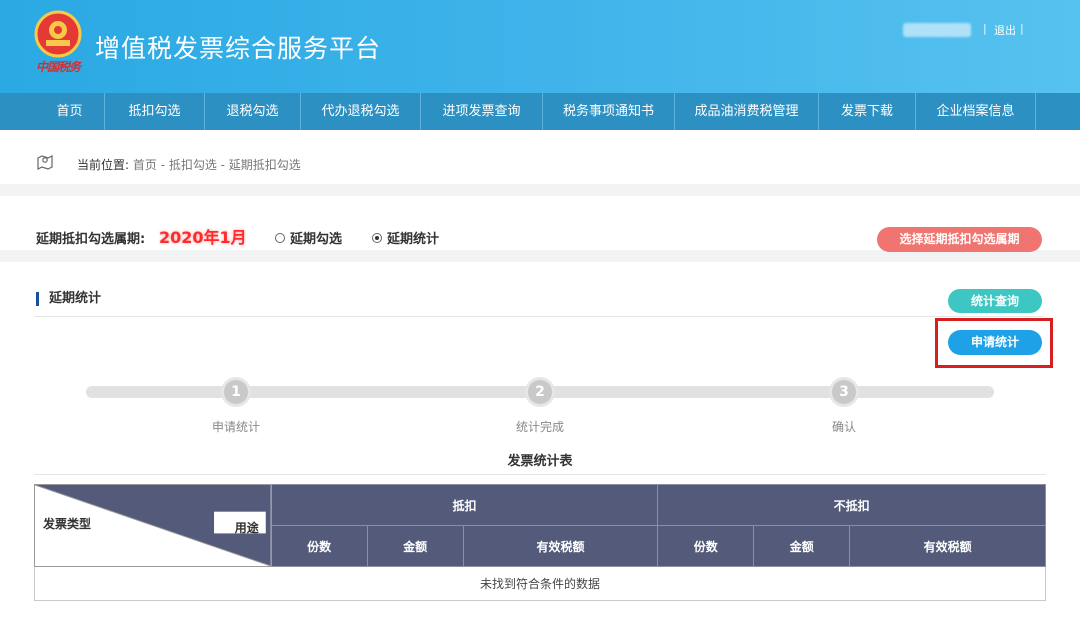 The image size is (1080, 626). I want to click on breadcrumb-label: 当前位置:, so click(103, 165).